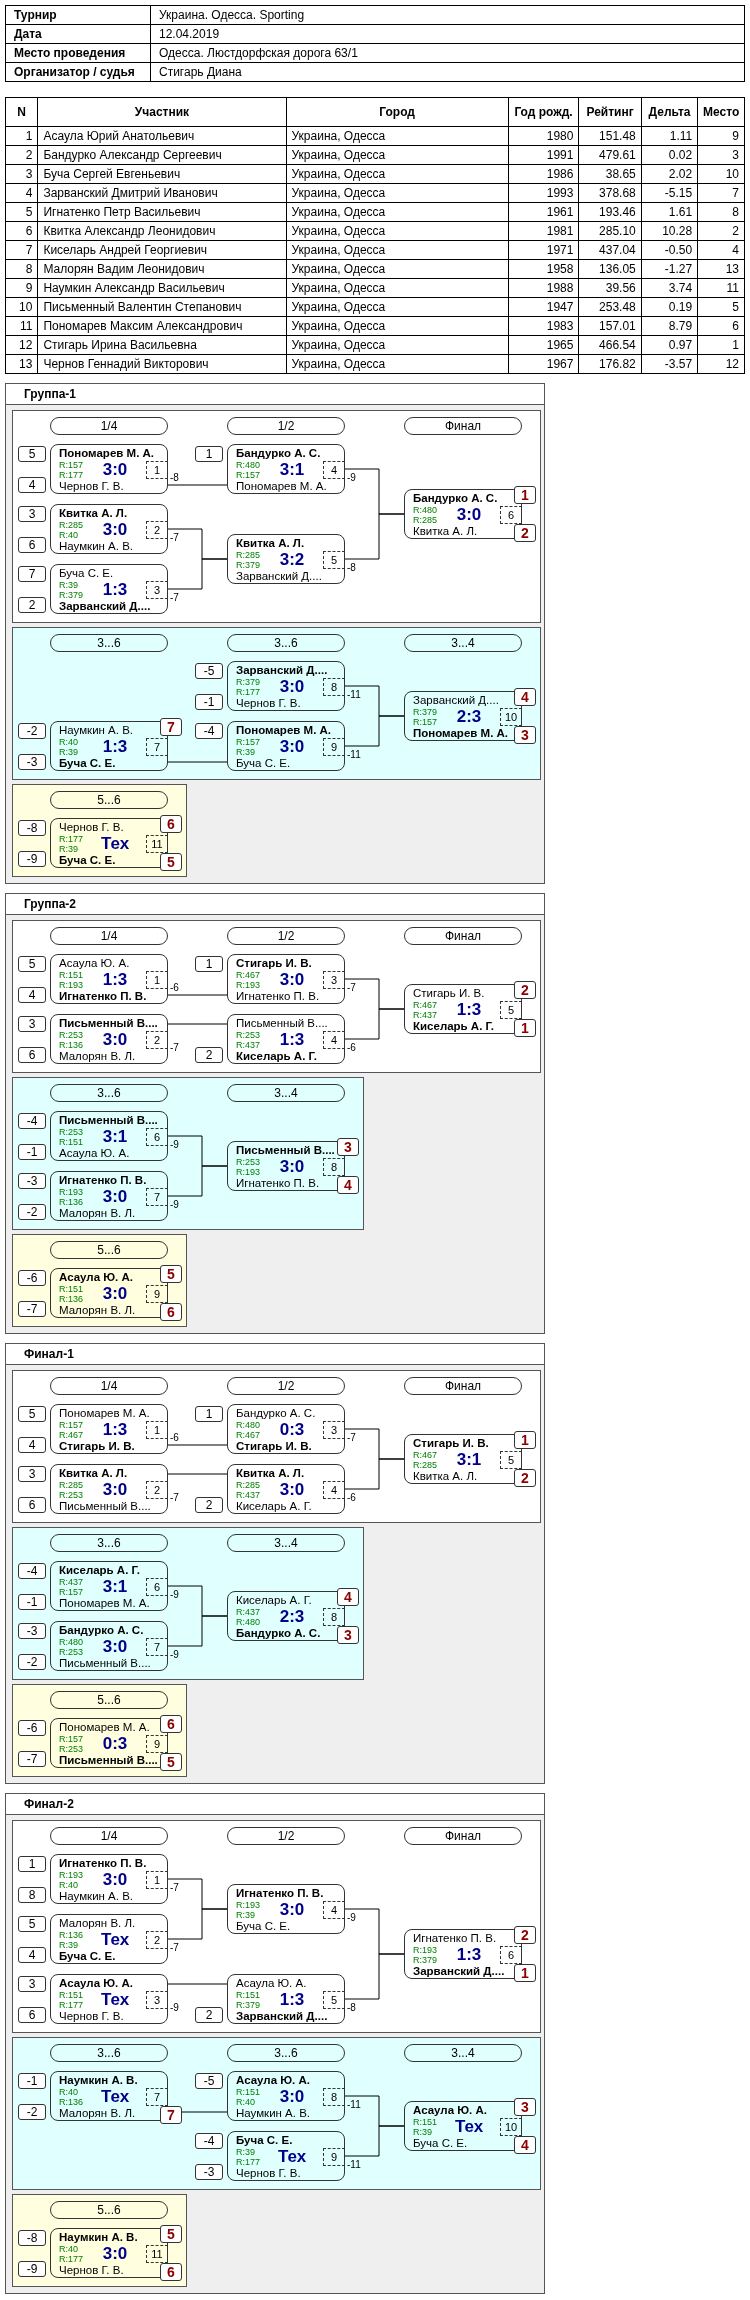 The height and width of the screenshot is (2300, 750). Describe the element at coordinates (610, 364) in the screenshot. I see `table-cell: 176.82` at that location.